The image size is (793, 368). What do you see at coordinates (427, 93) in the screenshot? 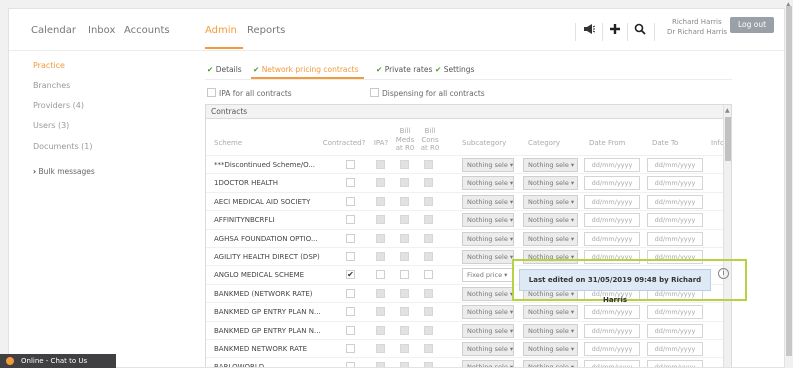
I see `dispensing-all-option: Dispensing for all contracts` at bounding box center [427, 93].